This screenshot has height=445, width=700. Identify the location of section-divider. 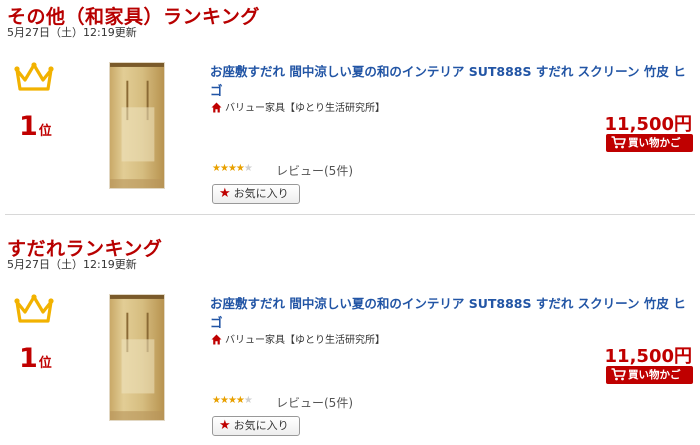
(350, 214).